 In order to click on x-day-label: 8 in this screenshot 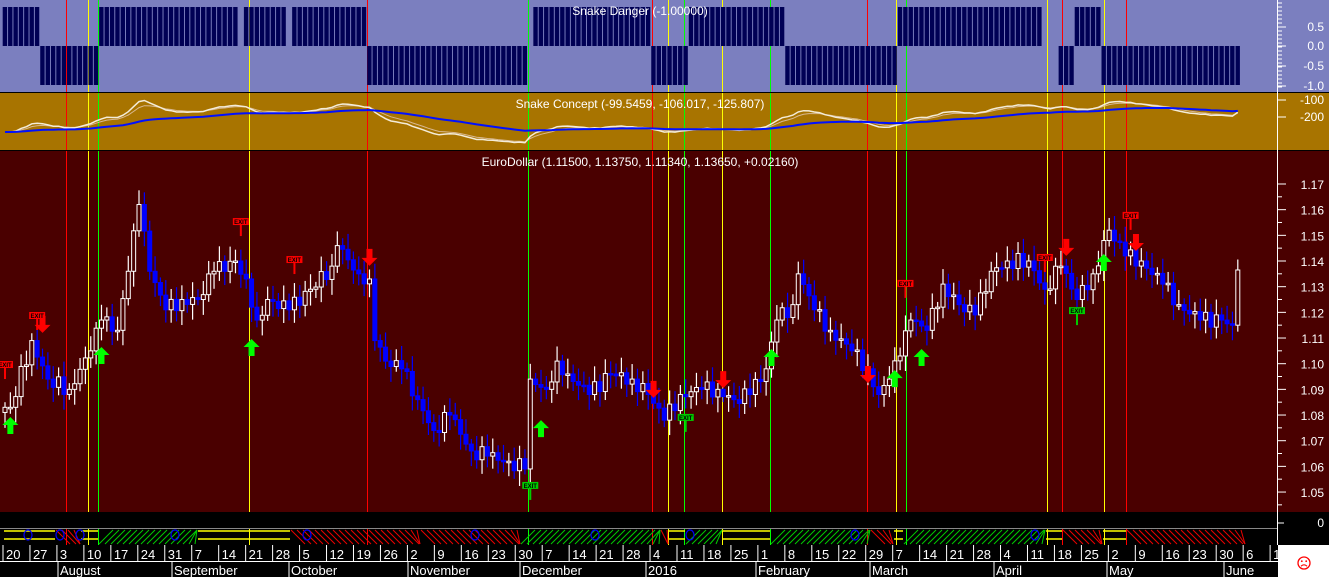, I will do `click(791, 554)`.